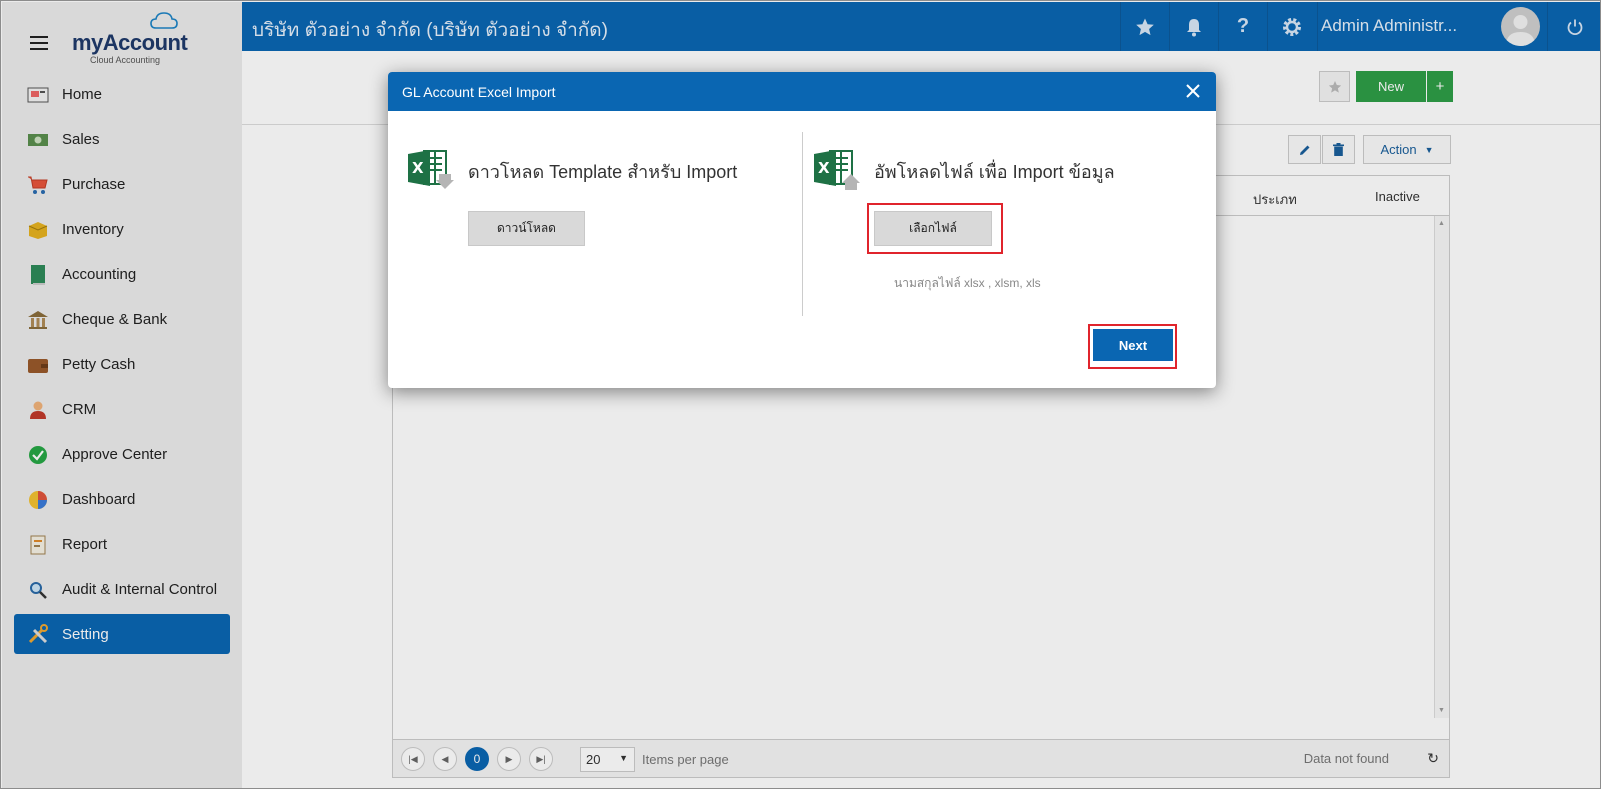 This screenshot has height=789, width=1601. What do you see at coordinates (413, 759) in the screenshot?
I see `first-page-button: |◀` at bounding box center [413, 759].